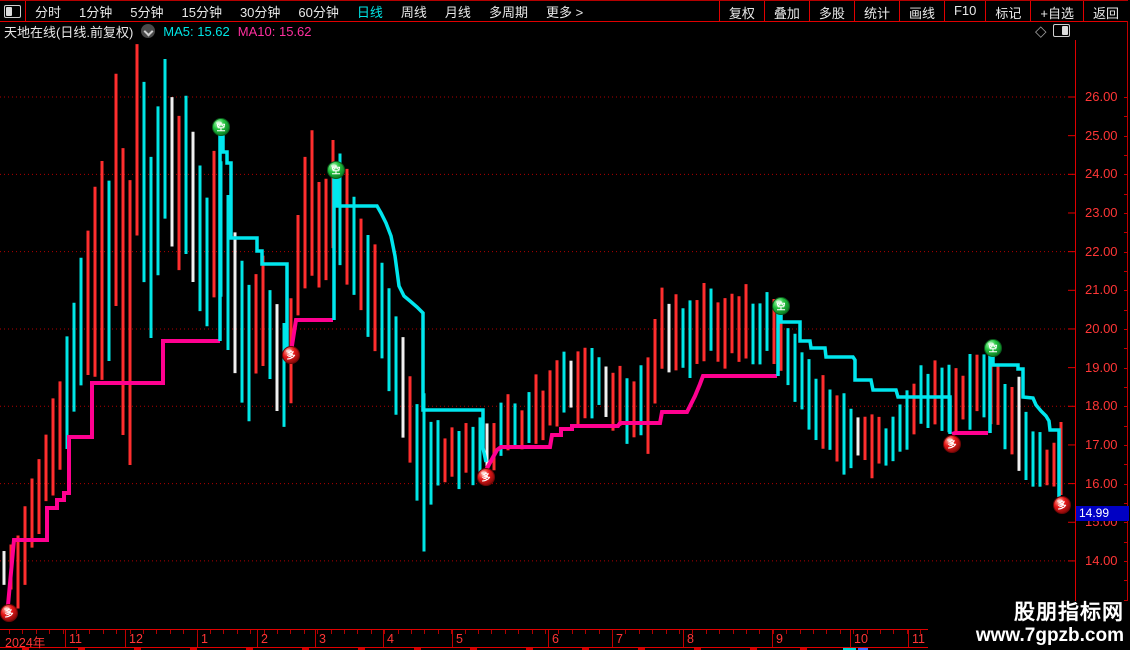 The image size is (1130, 650). I want to click on split-layout-icon, so click(13, 11).